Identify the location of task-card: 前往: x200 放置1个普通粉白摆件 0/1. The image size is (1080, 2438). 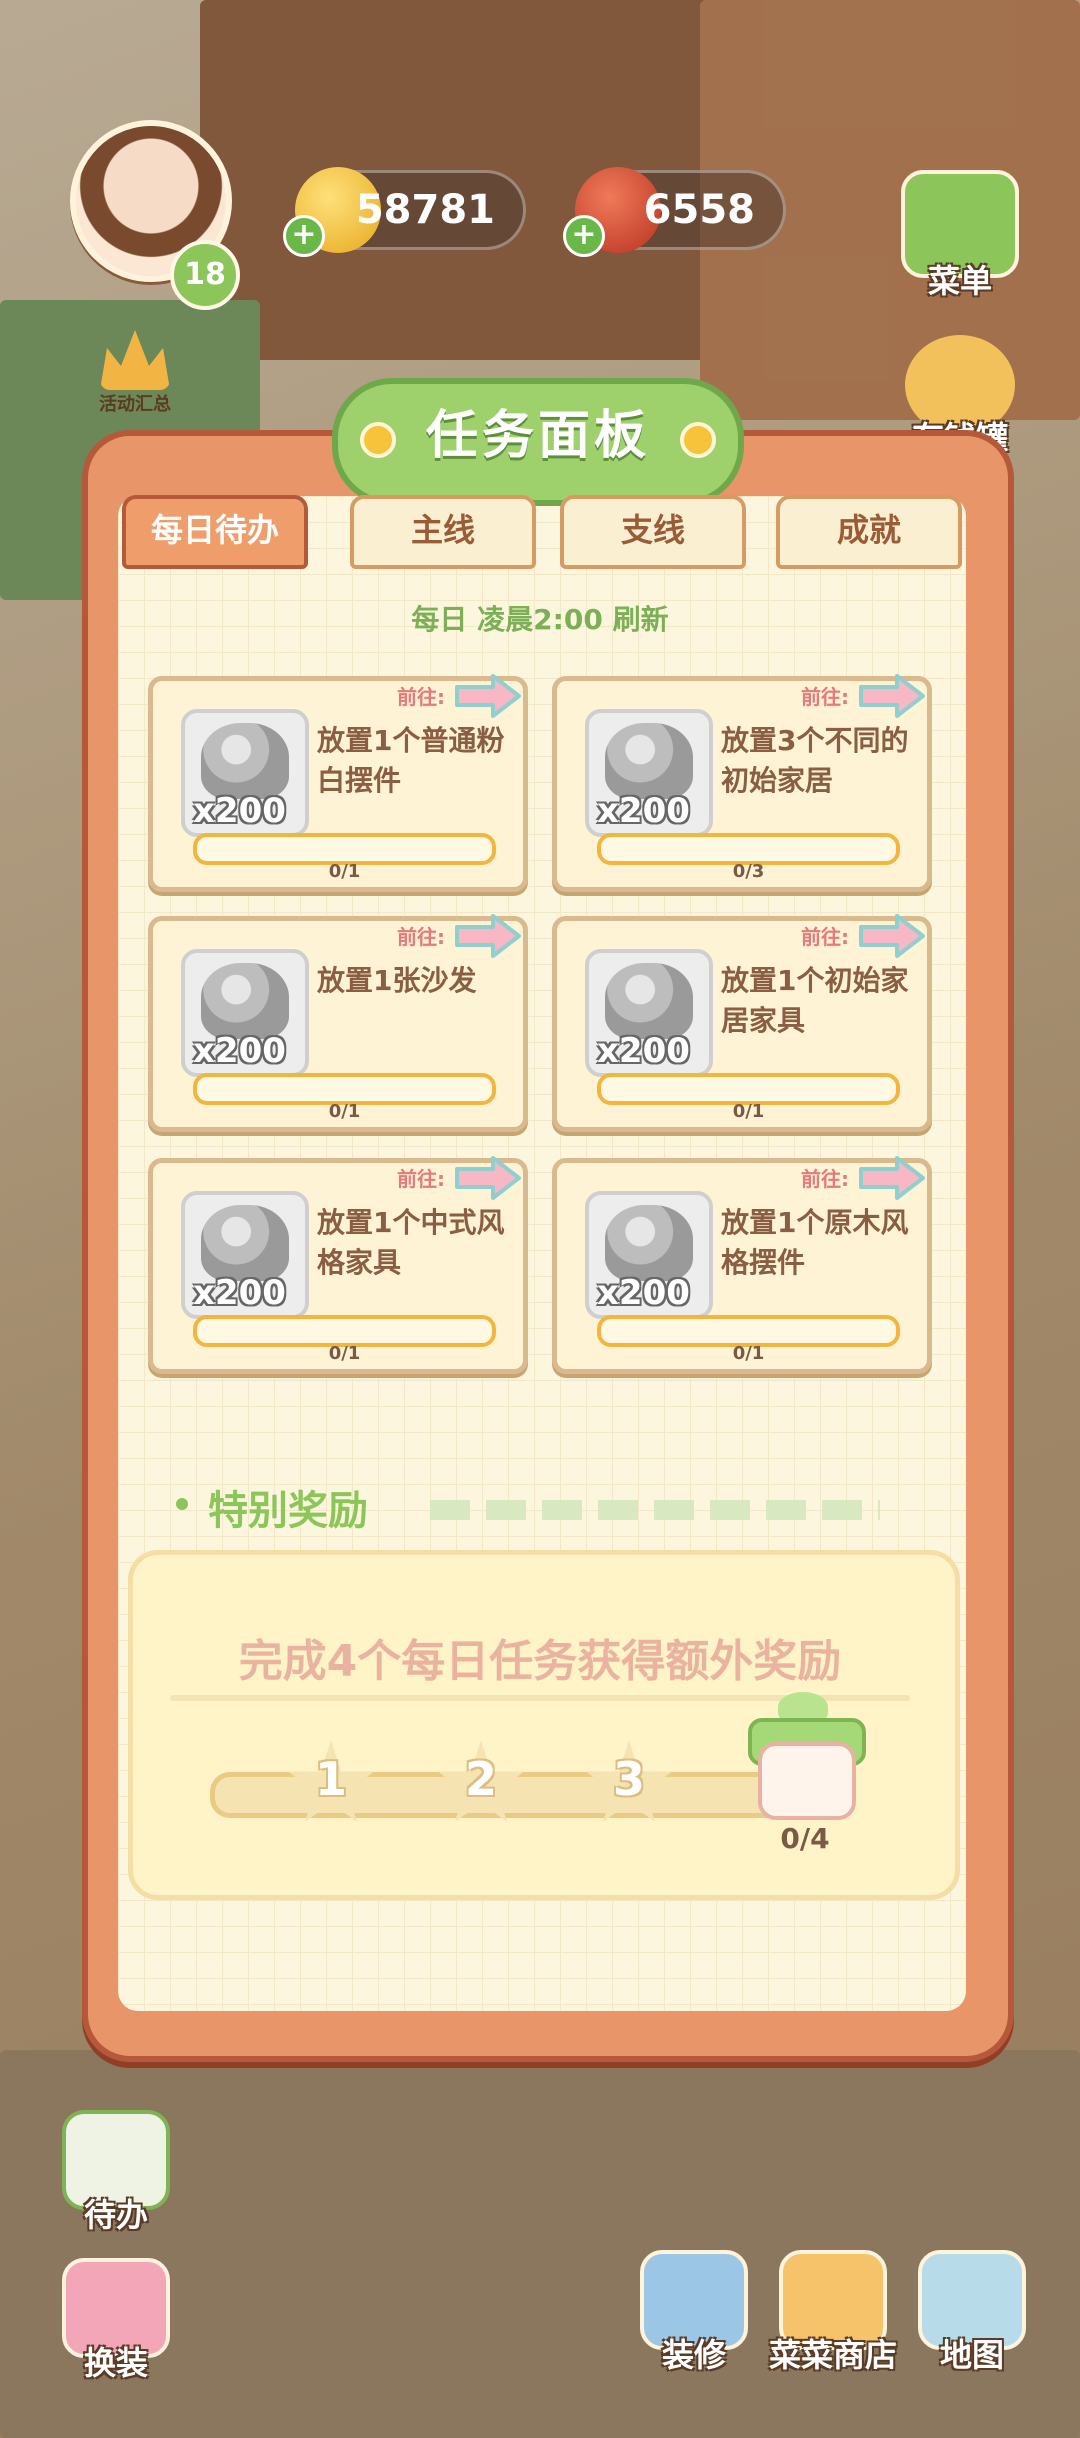
(338, 782).